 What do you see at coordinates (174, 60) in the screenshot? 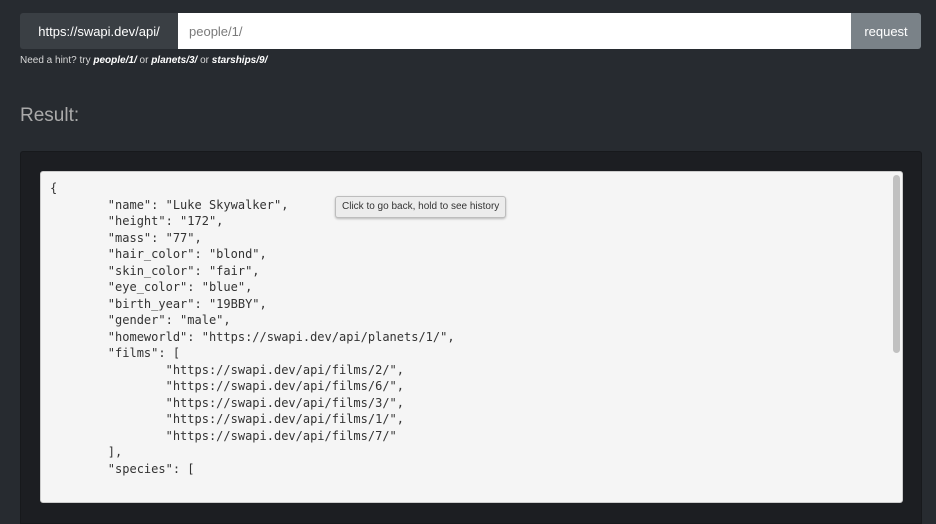
I see `hint-link-planets: planets/3/` at bounding box center [174, 60].